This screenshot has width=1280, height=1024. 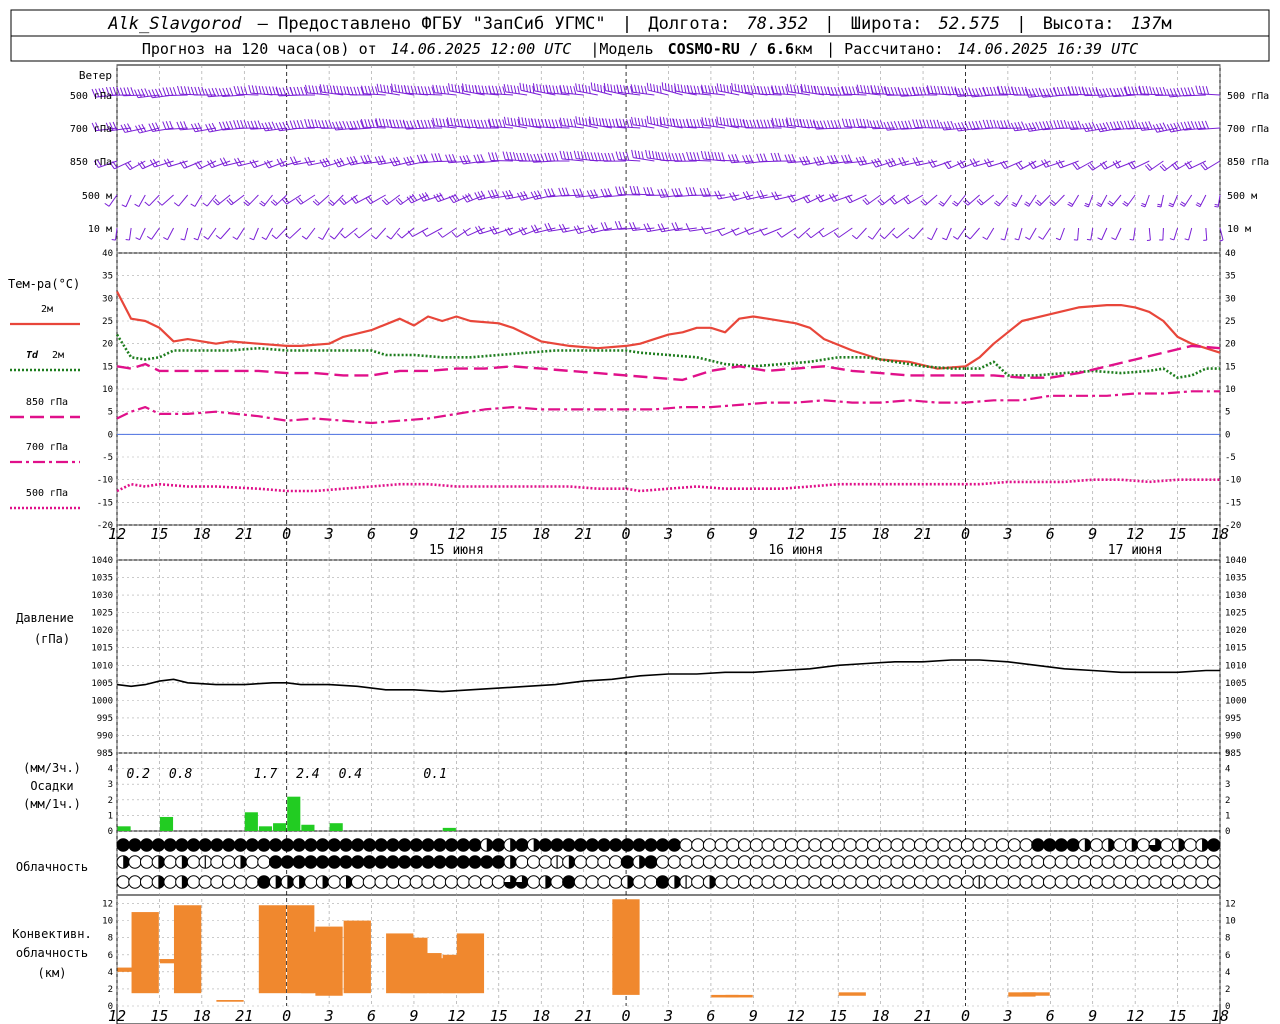 I want to click on y-tick-label-right: 10, so click(x=1230, y=922).